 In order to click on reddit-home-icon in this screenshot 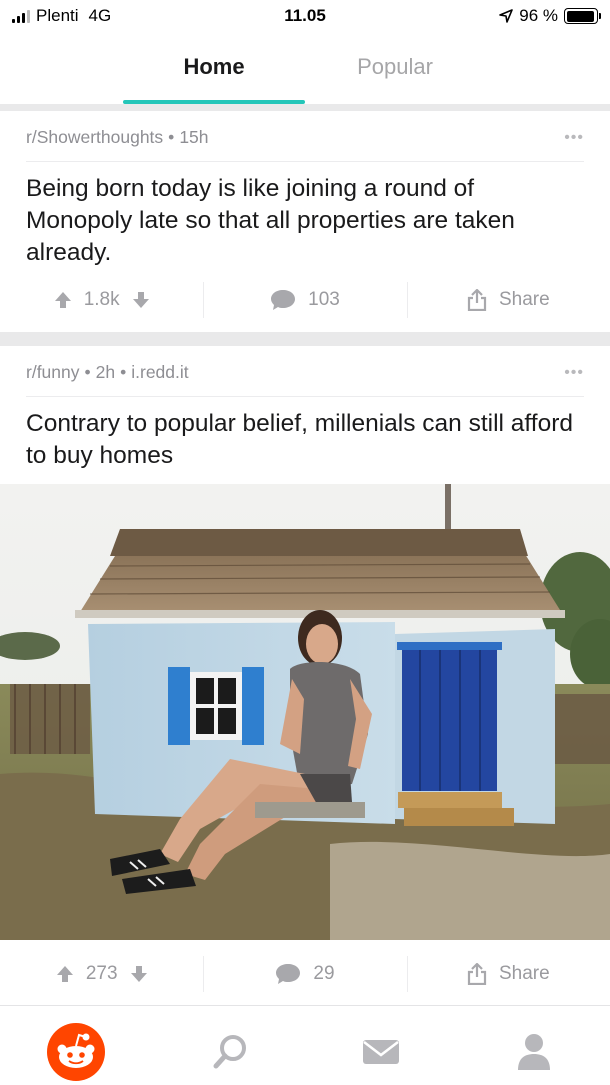, I will do `click(76, 1052)`.